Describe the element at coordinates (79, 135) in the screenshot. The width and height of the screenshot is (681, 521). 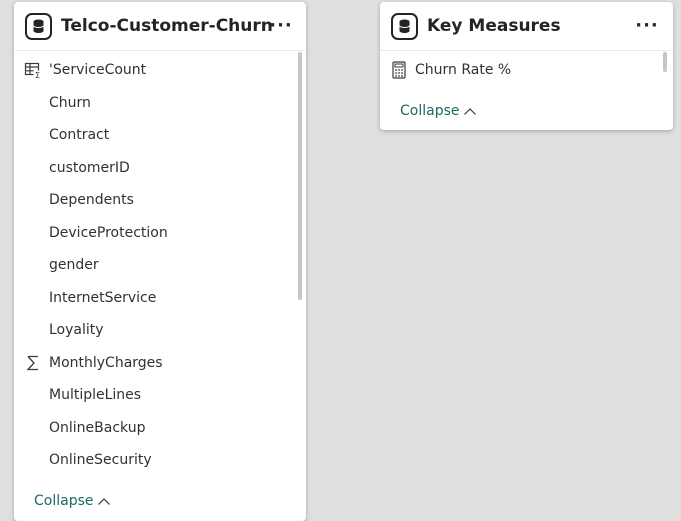
I see `field-label: Contract` at that location.